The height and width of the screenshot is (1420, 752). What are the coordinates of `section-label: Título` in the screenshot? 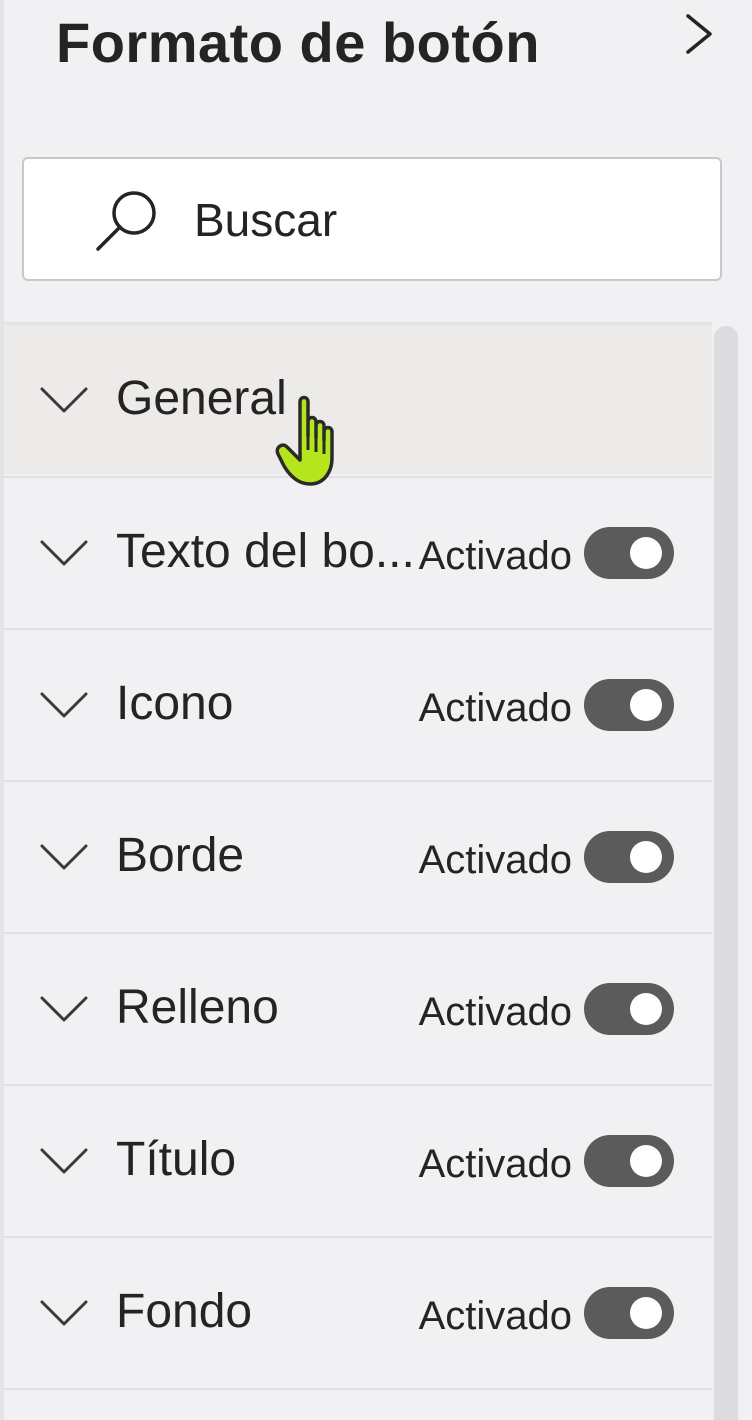 It's located at (176, 1159).